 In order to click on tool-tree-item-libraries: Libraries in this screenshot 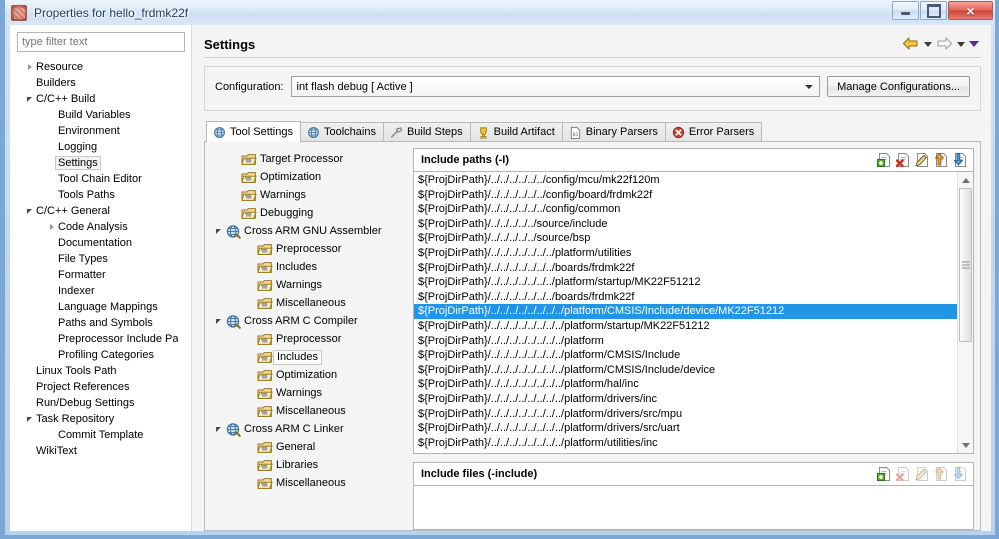, I will do `click(311, 465)`.